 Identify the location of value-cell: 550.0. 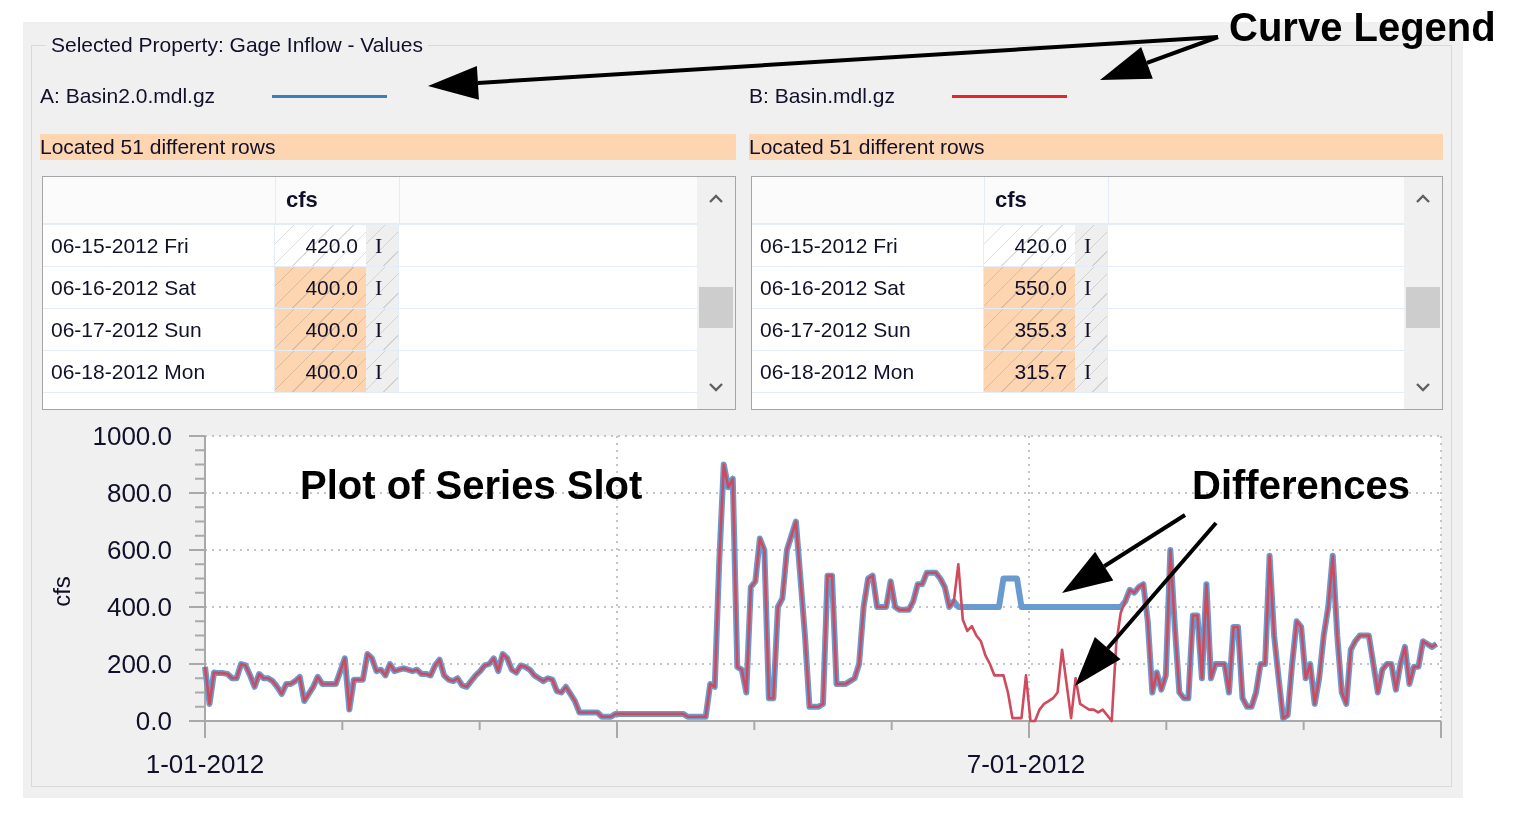
(1029, 287).